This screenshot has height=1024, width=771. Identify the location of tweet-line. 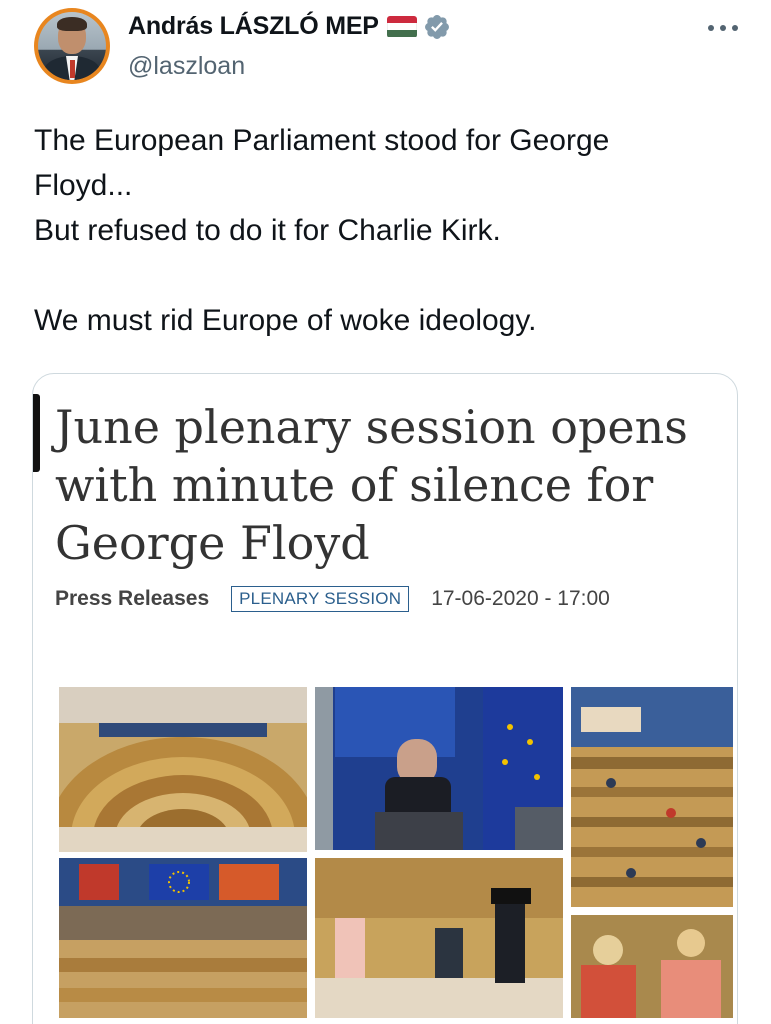
(384, 275).